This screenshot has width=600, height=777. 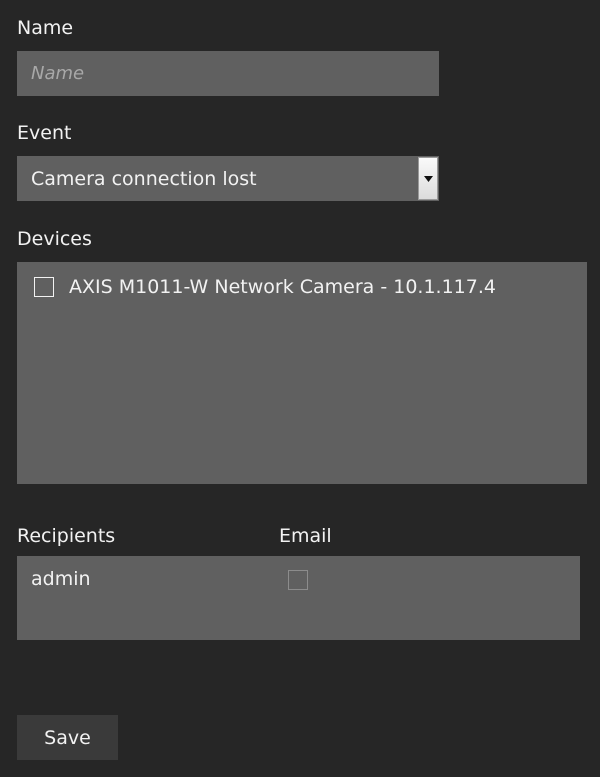 I want to click on dropdown-arrow-button, so click(x=428, y=178).